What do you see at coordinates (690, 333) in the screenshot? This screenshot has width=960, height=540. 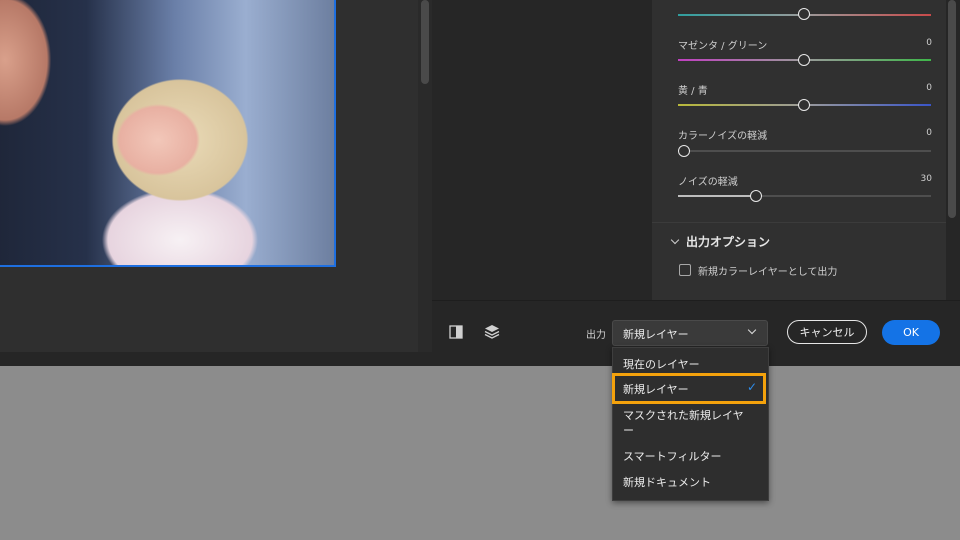 I see `output-select: 新規レイヤー` at bounding box center [690, 333].